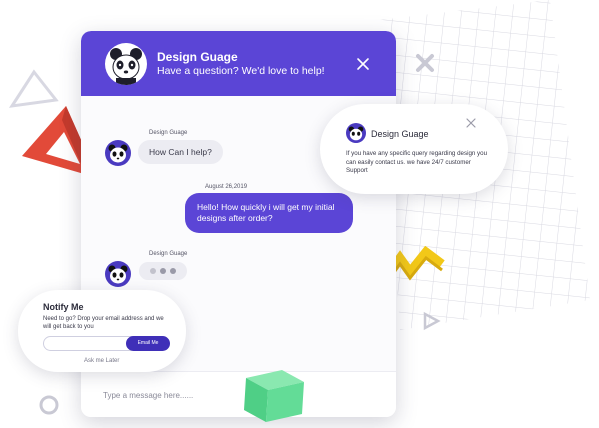  I want to click on incoming-message-bubble: How Can I help?, so click(180, 152).